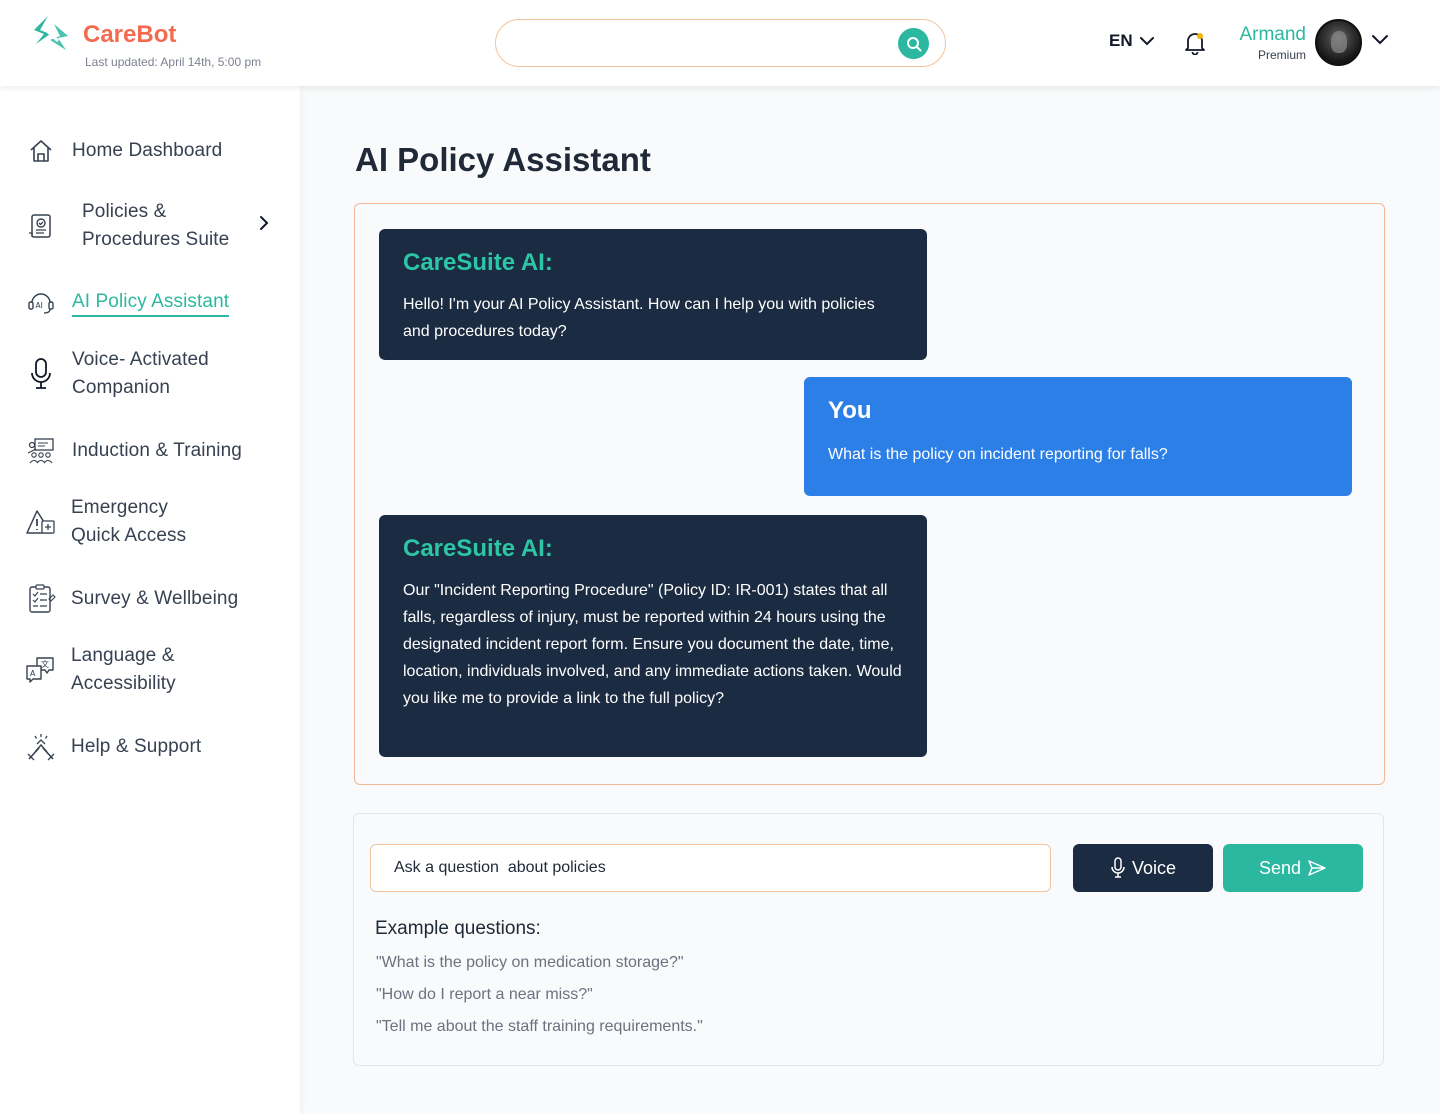 Image resolution: width=1440 pixels, height=1114 pixels. Describe the element at coordinates (696, 44) in the screenshot. I see `search-input` at that location.